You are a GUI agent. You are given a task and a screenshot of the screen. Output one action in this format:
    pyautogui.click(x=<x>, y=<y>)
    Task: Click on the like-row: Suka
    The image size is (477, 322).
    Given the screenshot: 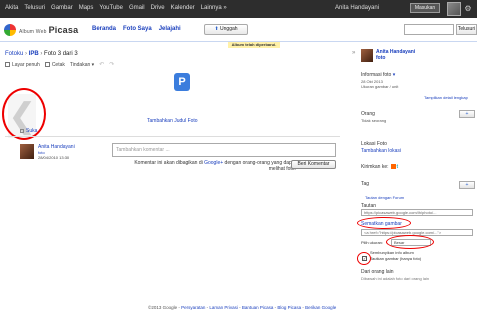 What is the action you would take?
    pyautogui.click(x=28, y=131)
    